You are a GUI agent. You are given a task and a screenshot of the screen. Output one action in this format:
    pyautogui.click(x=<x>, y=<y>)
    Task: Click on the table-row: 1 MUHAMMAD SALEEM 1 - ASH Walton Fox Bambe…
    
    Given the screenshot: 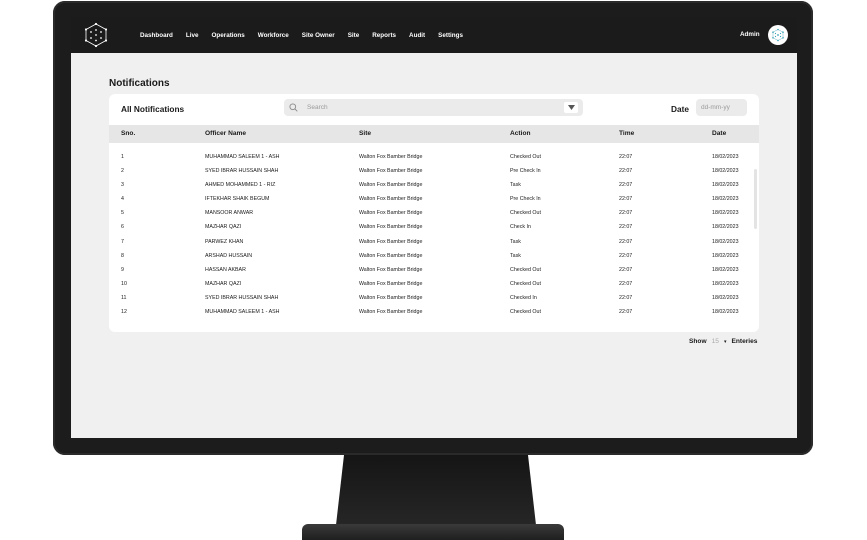 What is the action you would take?
    pyautogui.click(x=434, y=158)
    